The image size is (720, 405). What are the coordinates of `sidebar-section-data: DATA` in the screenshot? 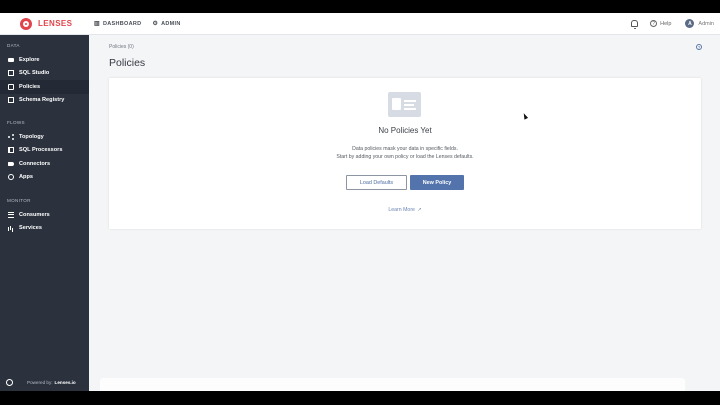 It's located at (13, 45).